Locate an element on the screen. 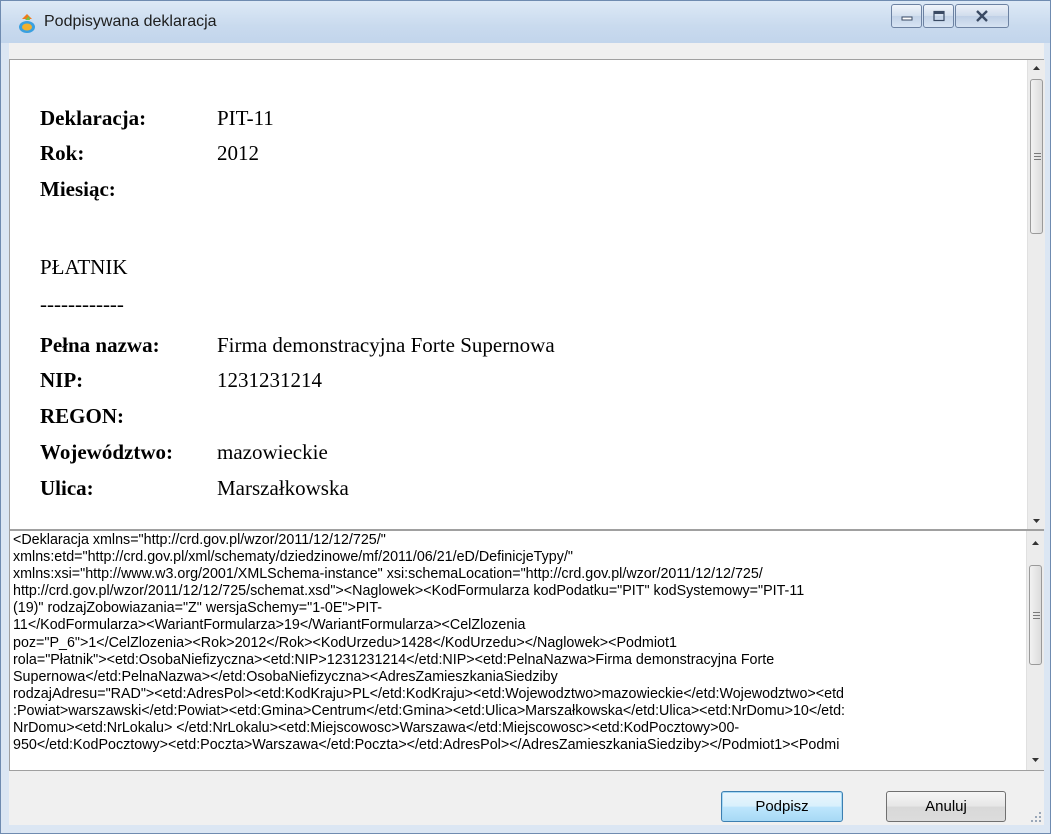  cancel-button: Anuluj is located at coordinates (946, 806).